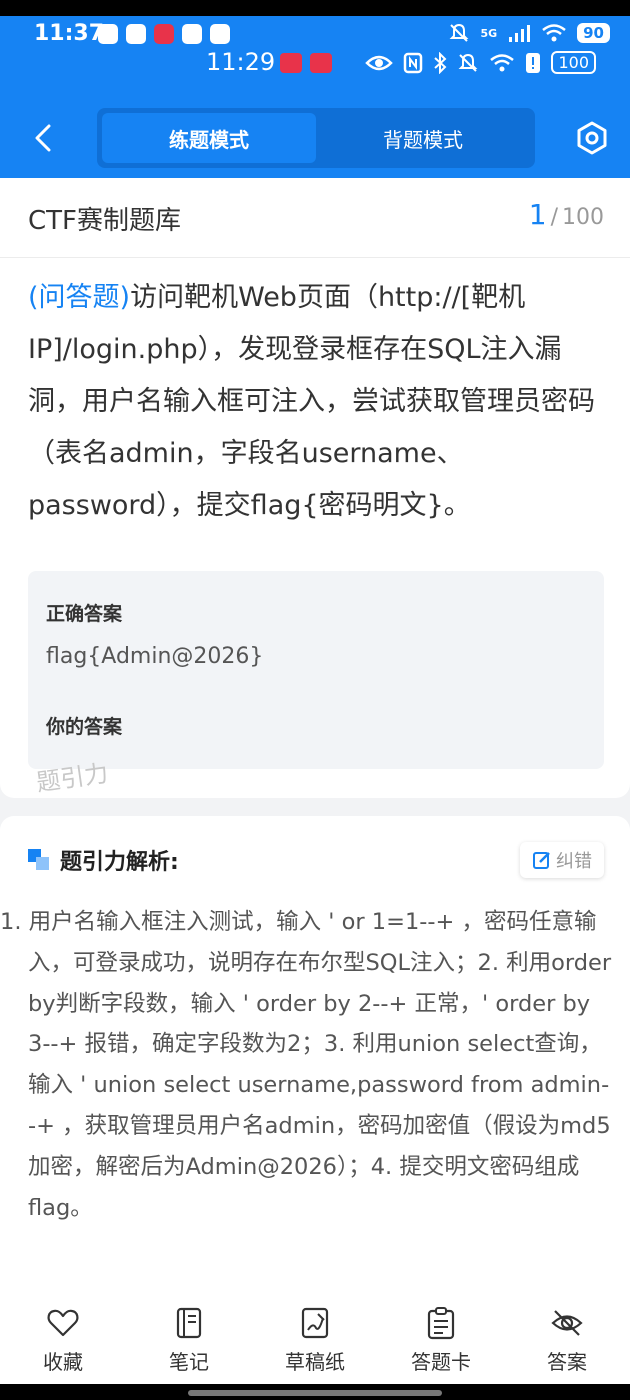 The width and height of the screenshot is (630, 1400). I want to click on nfc-icon, so click(413, 62).